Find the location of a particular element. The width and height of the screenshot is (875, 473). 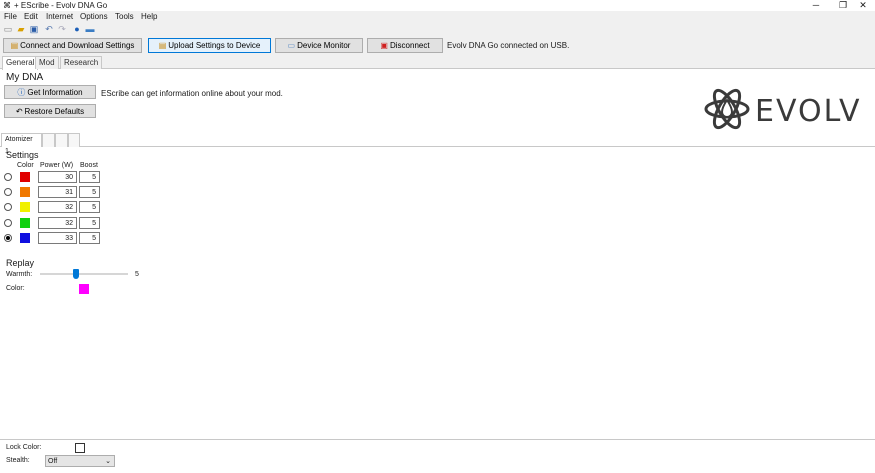

device-monitor-label: Device Monitor is located at coordinates (324, 45).